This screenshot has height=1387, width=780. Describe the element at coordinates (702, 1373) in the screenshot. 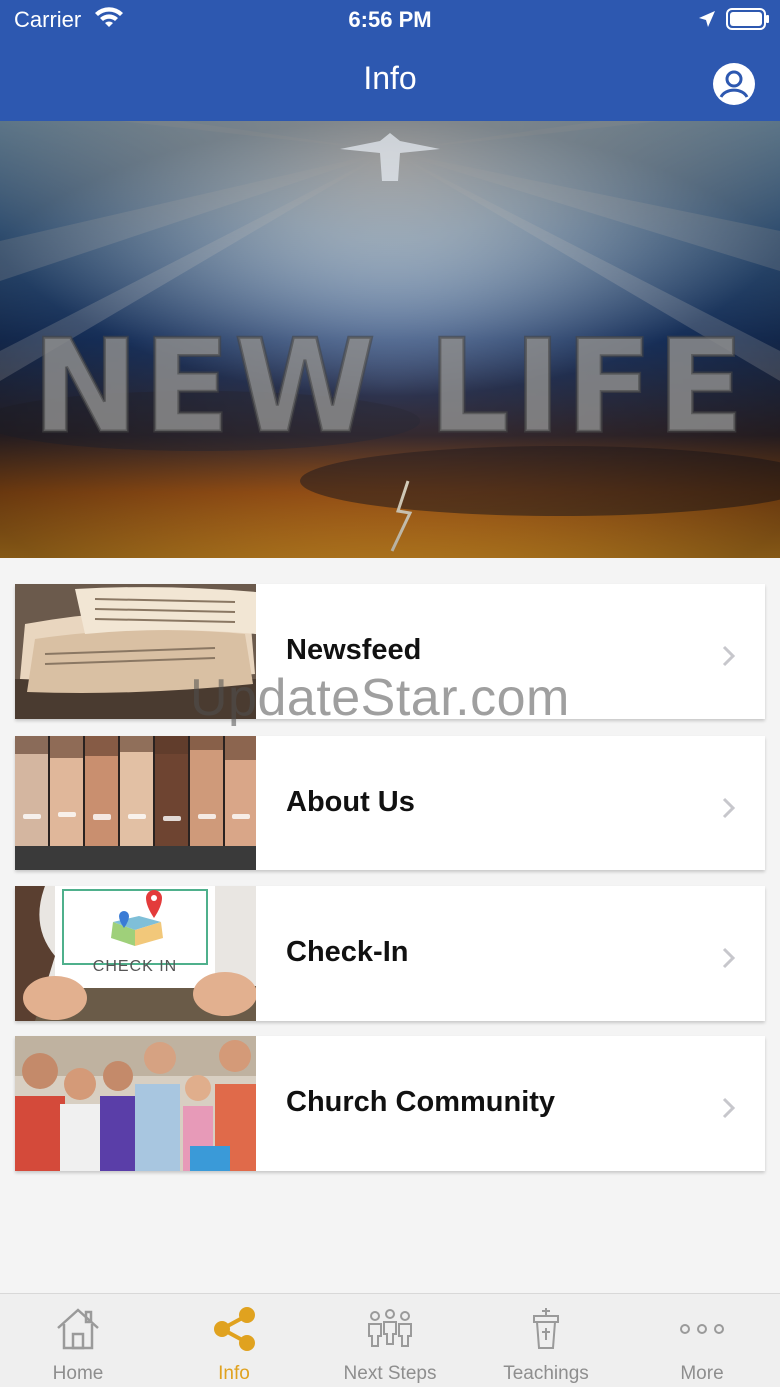

I see `tab-label: More` at that location.